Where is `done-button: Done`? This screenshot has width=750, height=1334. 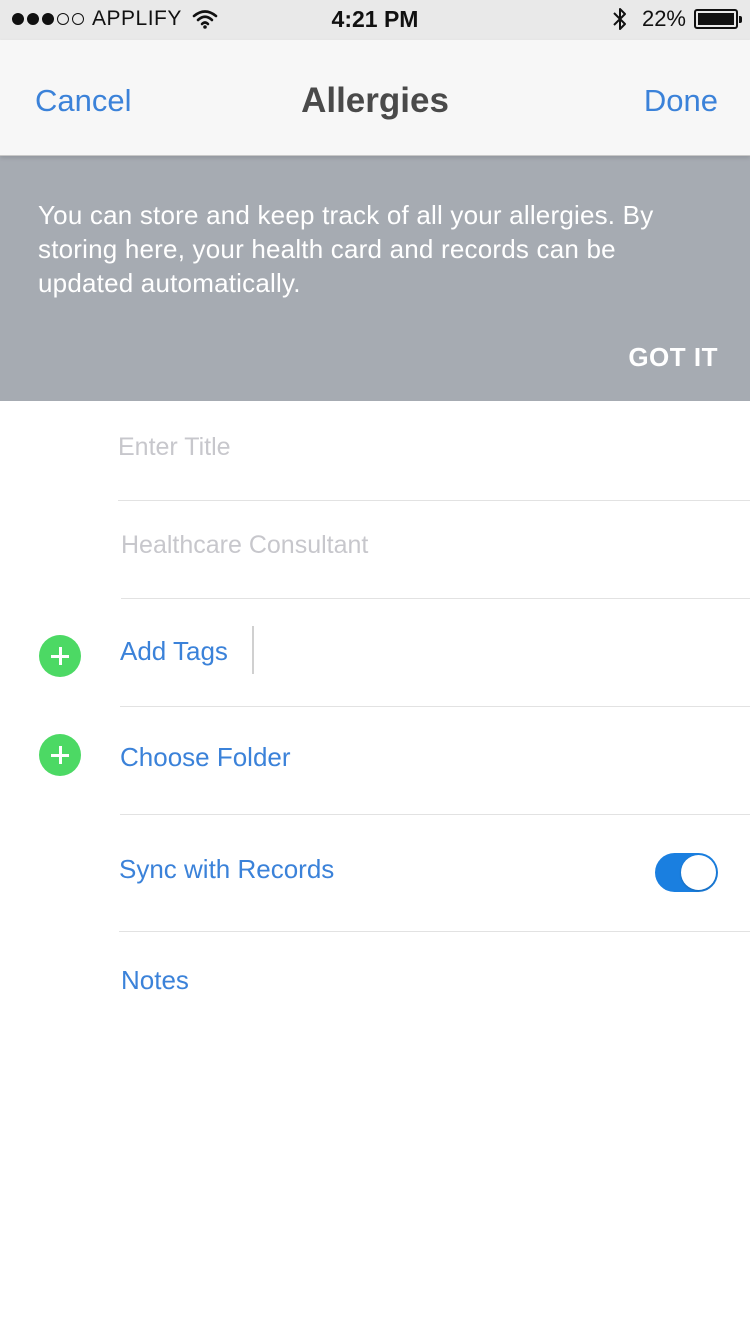 done-button: Done is located at coordinates (681, 101).